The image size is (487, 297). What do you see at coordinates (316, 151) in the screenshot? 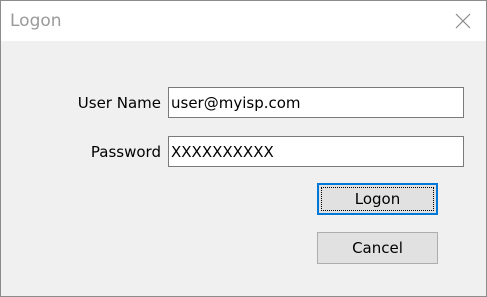
I see `password-field` at bounding box center [316, 151].